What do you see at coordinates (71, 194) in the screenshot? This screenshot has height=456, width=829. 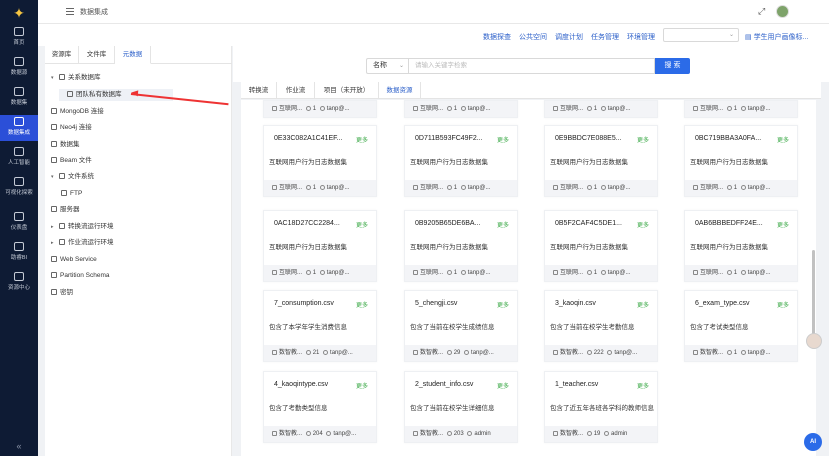 I see `tree-item-ftp: FTP` at bounding box center [71, 194].